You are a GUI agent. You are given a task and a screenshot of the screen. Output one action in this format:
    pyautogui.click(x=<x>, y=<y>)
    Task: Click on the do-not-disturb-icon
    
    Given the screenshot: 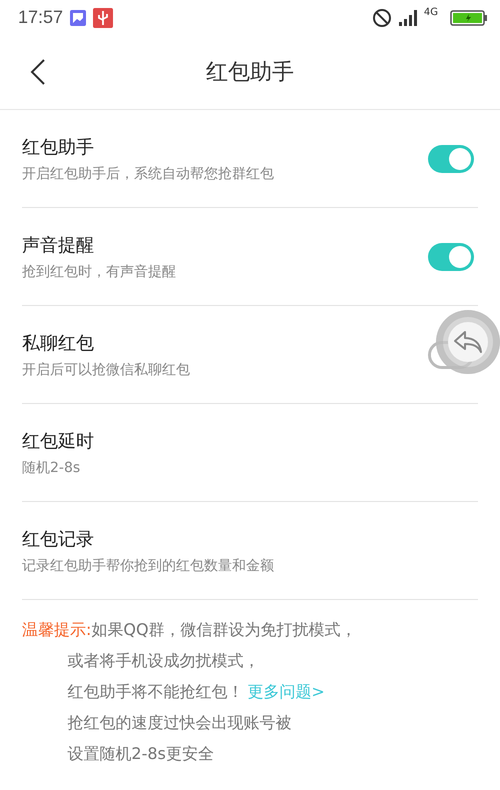 What is the action you would take?
    pyautogui.click(x=382, y=18)
    